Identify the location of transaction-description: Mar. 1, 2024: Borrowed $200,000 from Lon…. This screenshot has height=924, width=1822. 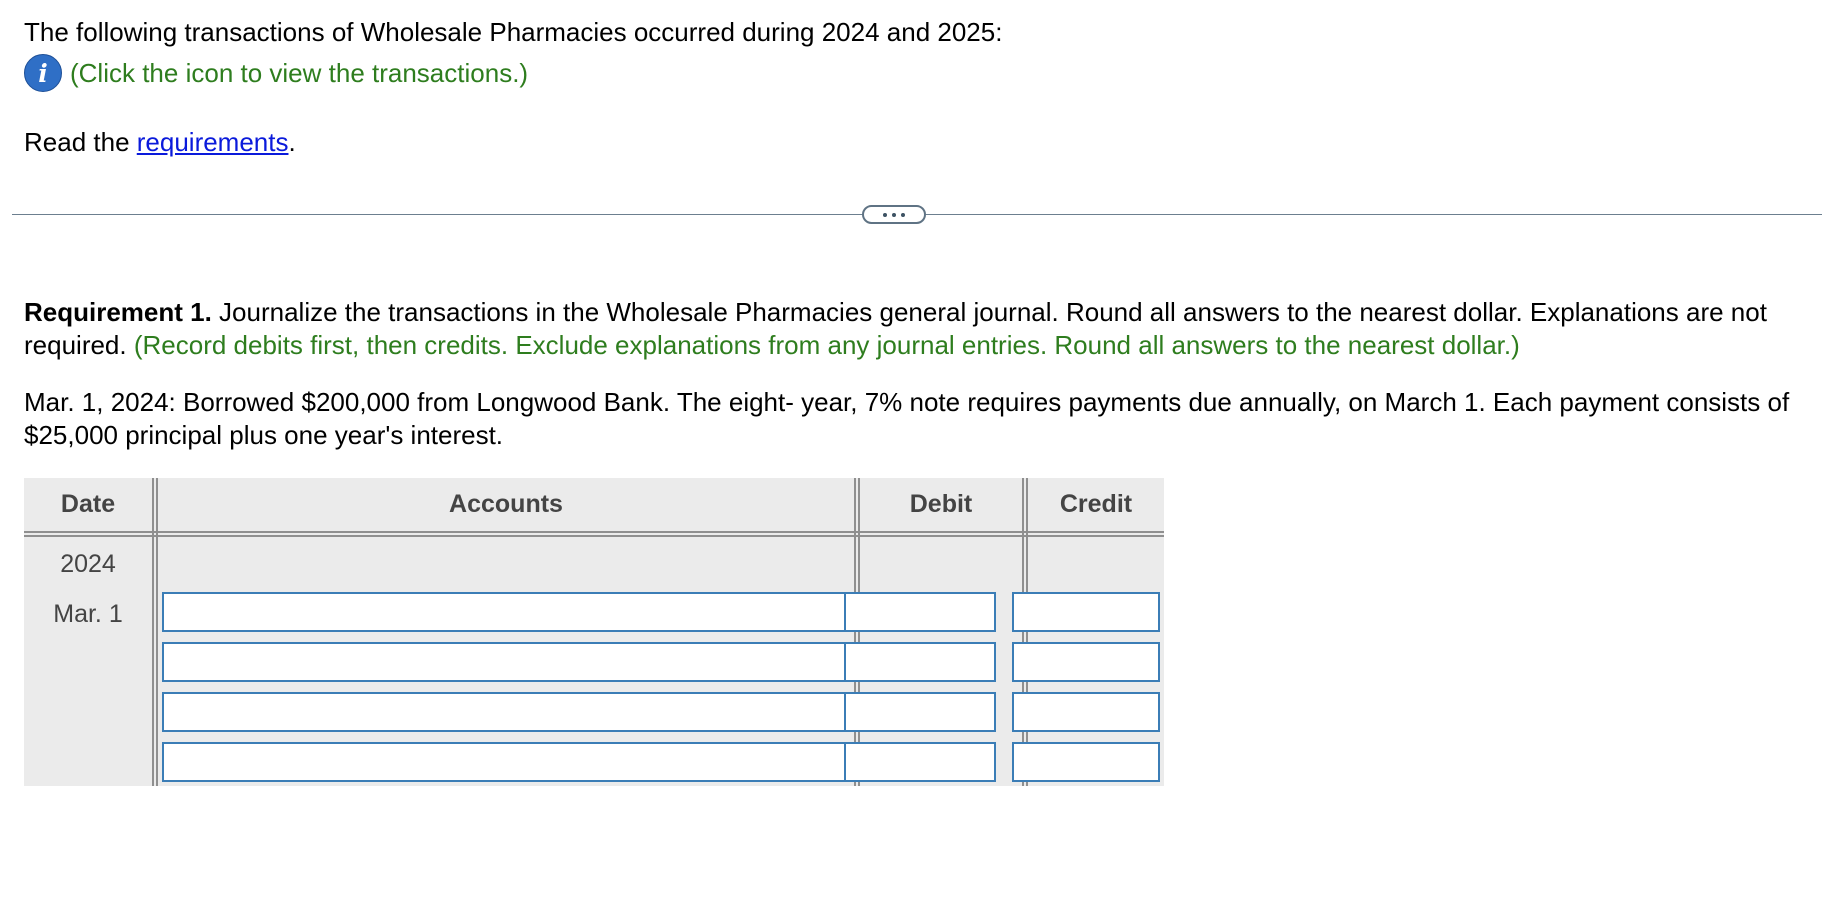
(907, 418).